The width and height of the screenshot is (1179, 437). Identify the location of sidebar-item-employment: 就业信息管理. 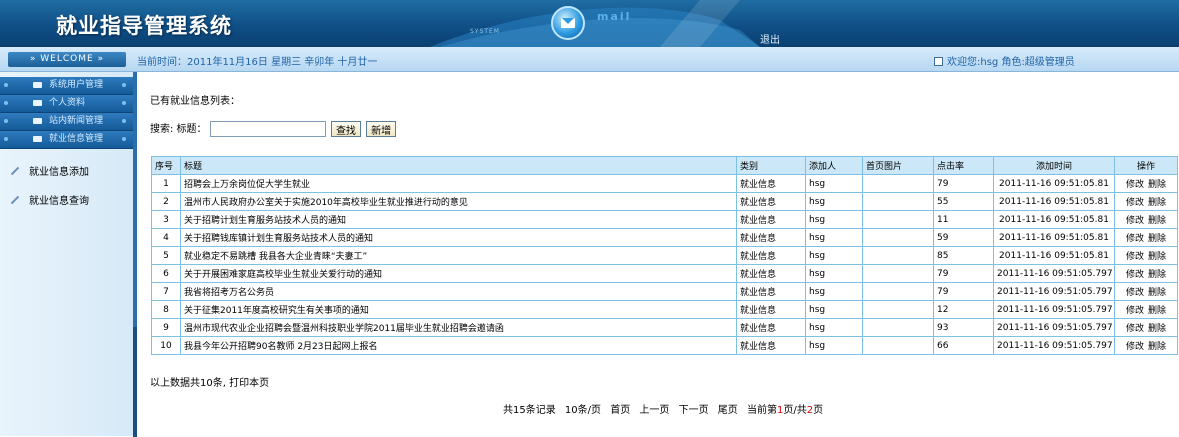
(66, 140).